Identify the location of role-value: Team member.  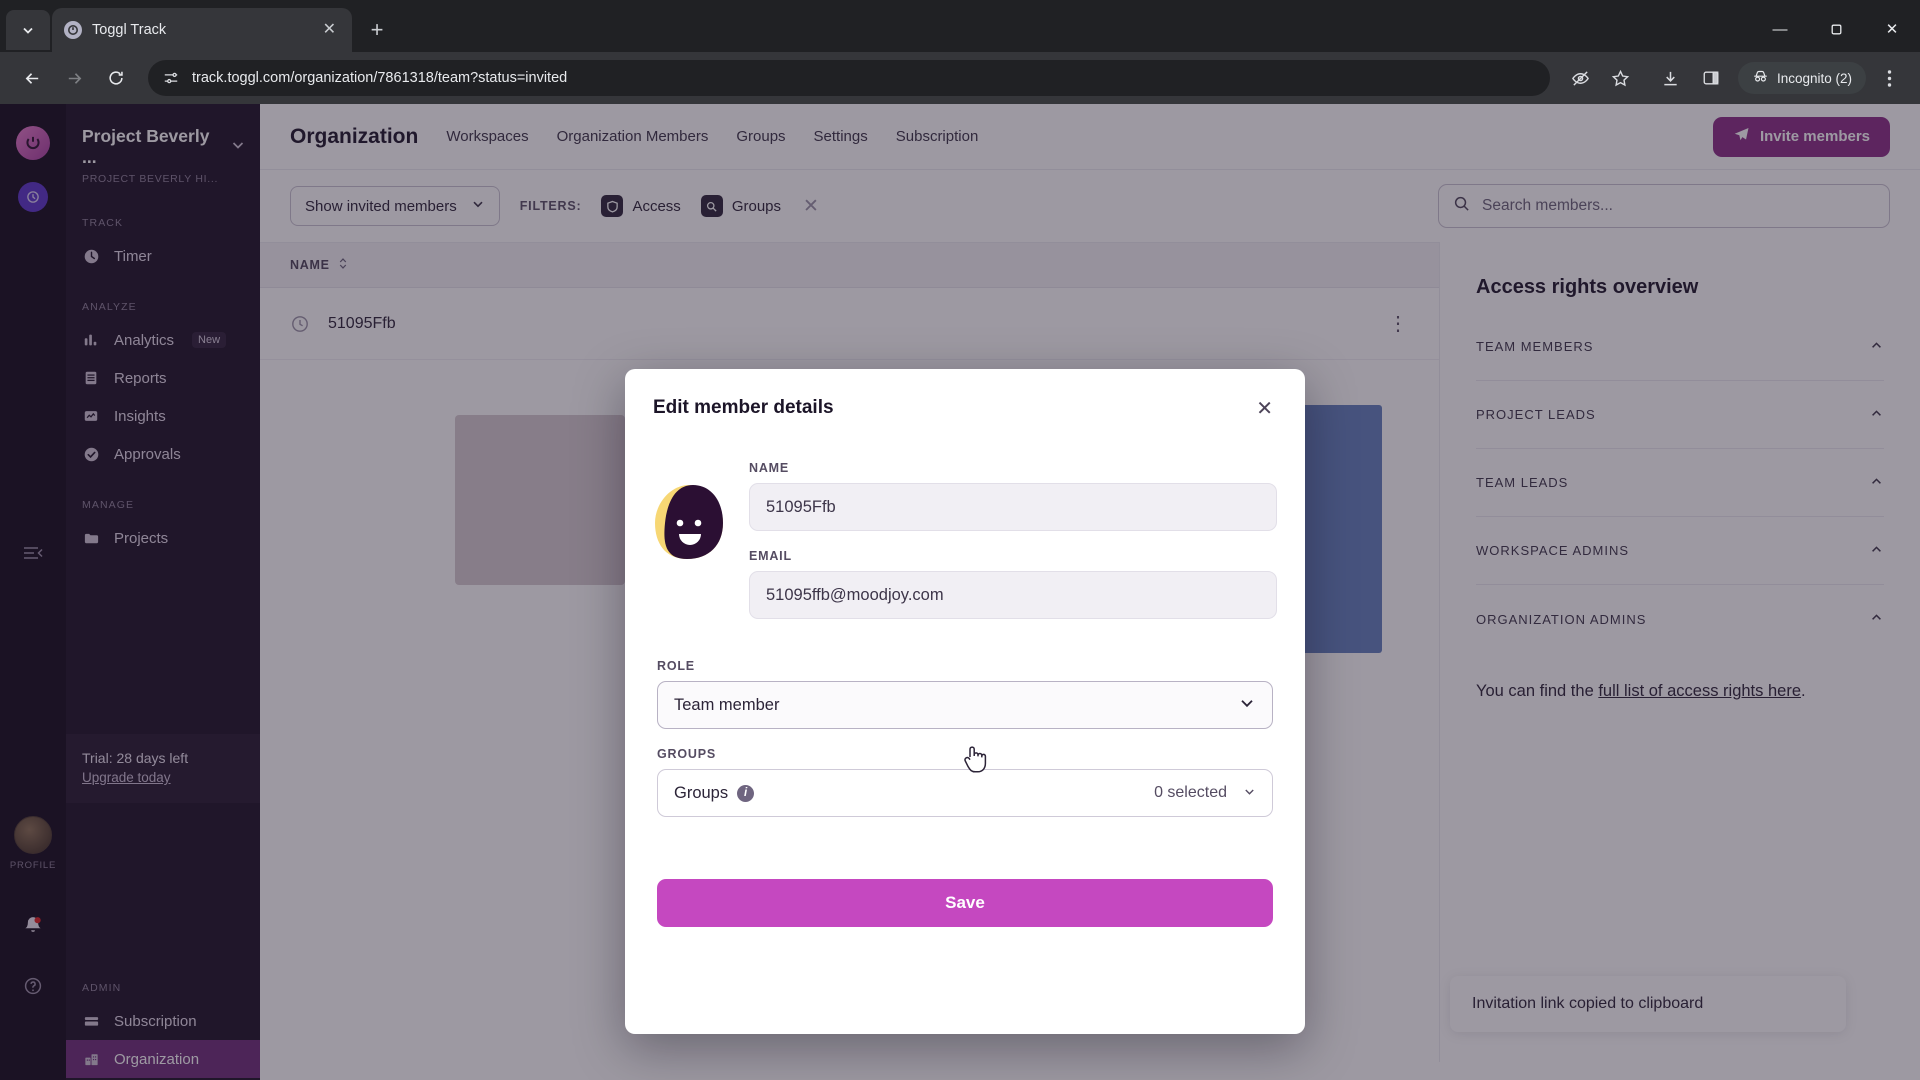
(727, 704).